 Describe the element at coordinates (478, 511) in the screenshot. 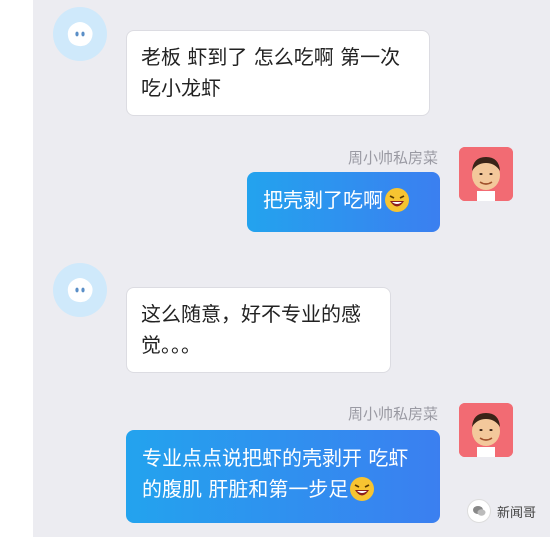

I see `wechat-icon` at that location.